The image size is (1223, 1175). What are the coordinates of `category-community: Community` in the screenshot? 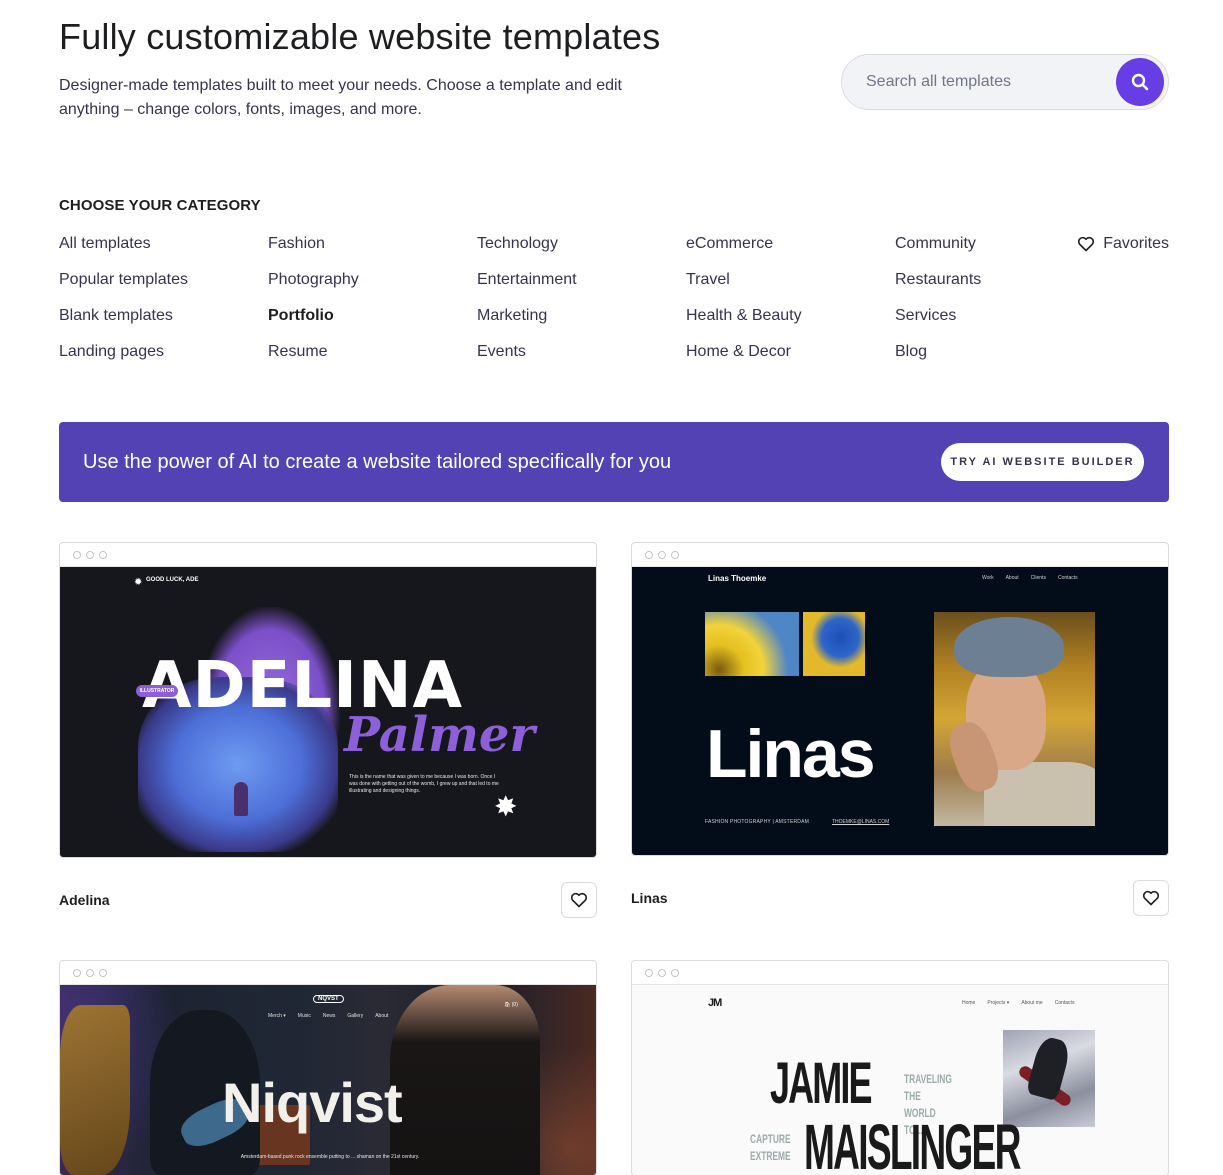 It's located at (938, 251).